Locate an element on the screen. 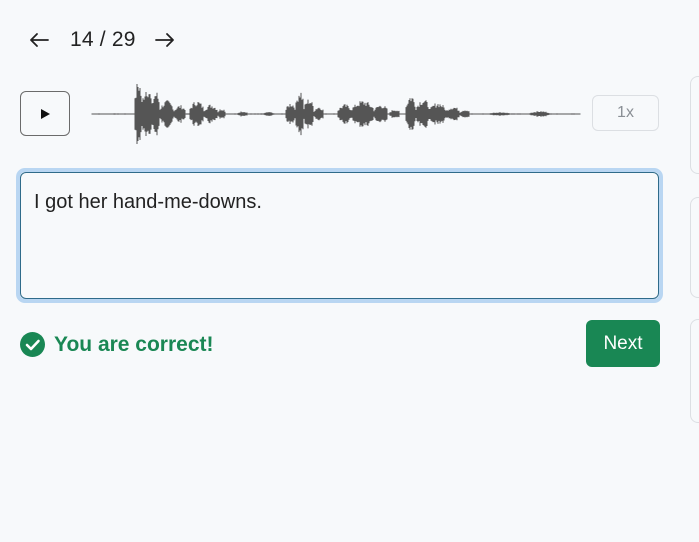  waveform-path is located at coordinates (336, 114).